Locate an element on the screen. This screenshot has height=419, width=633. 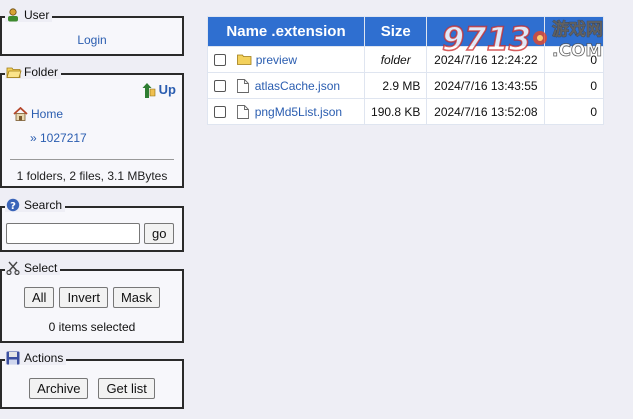
home-icon is located at coordinates (20, 113).